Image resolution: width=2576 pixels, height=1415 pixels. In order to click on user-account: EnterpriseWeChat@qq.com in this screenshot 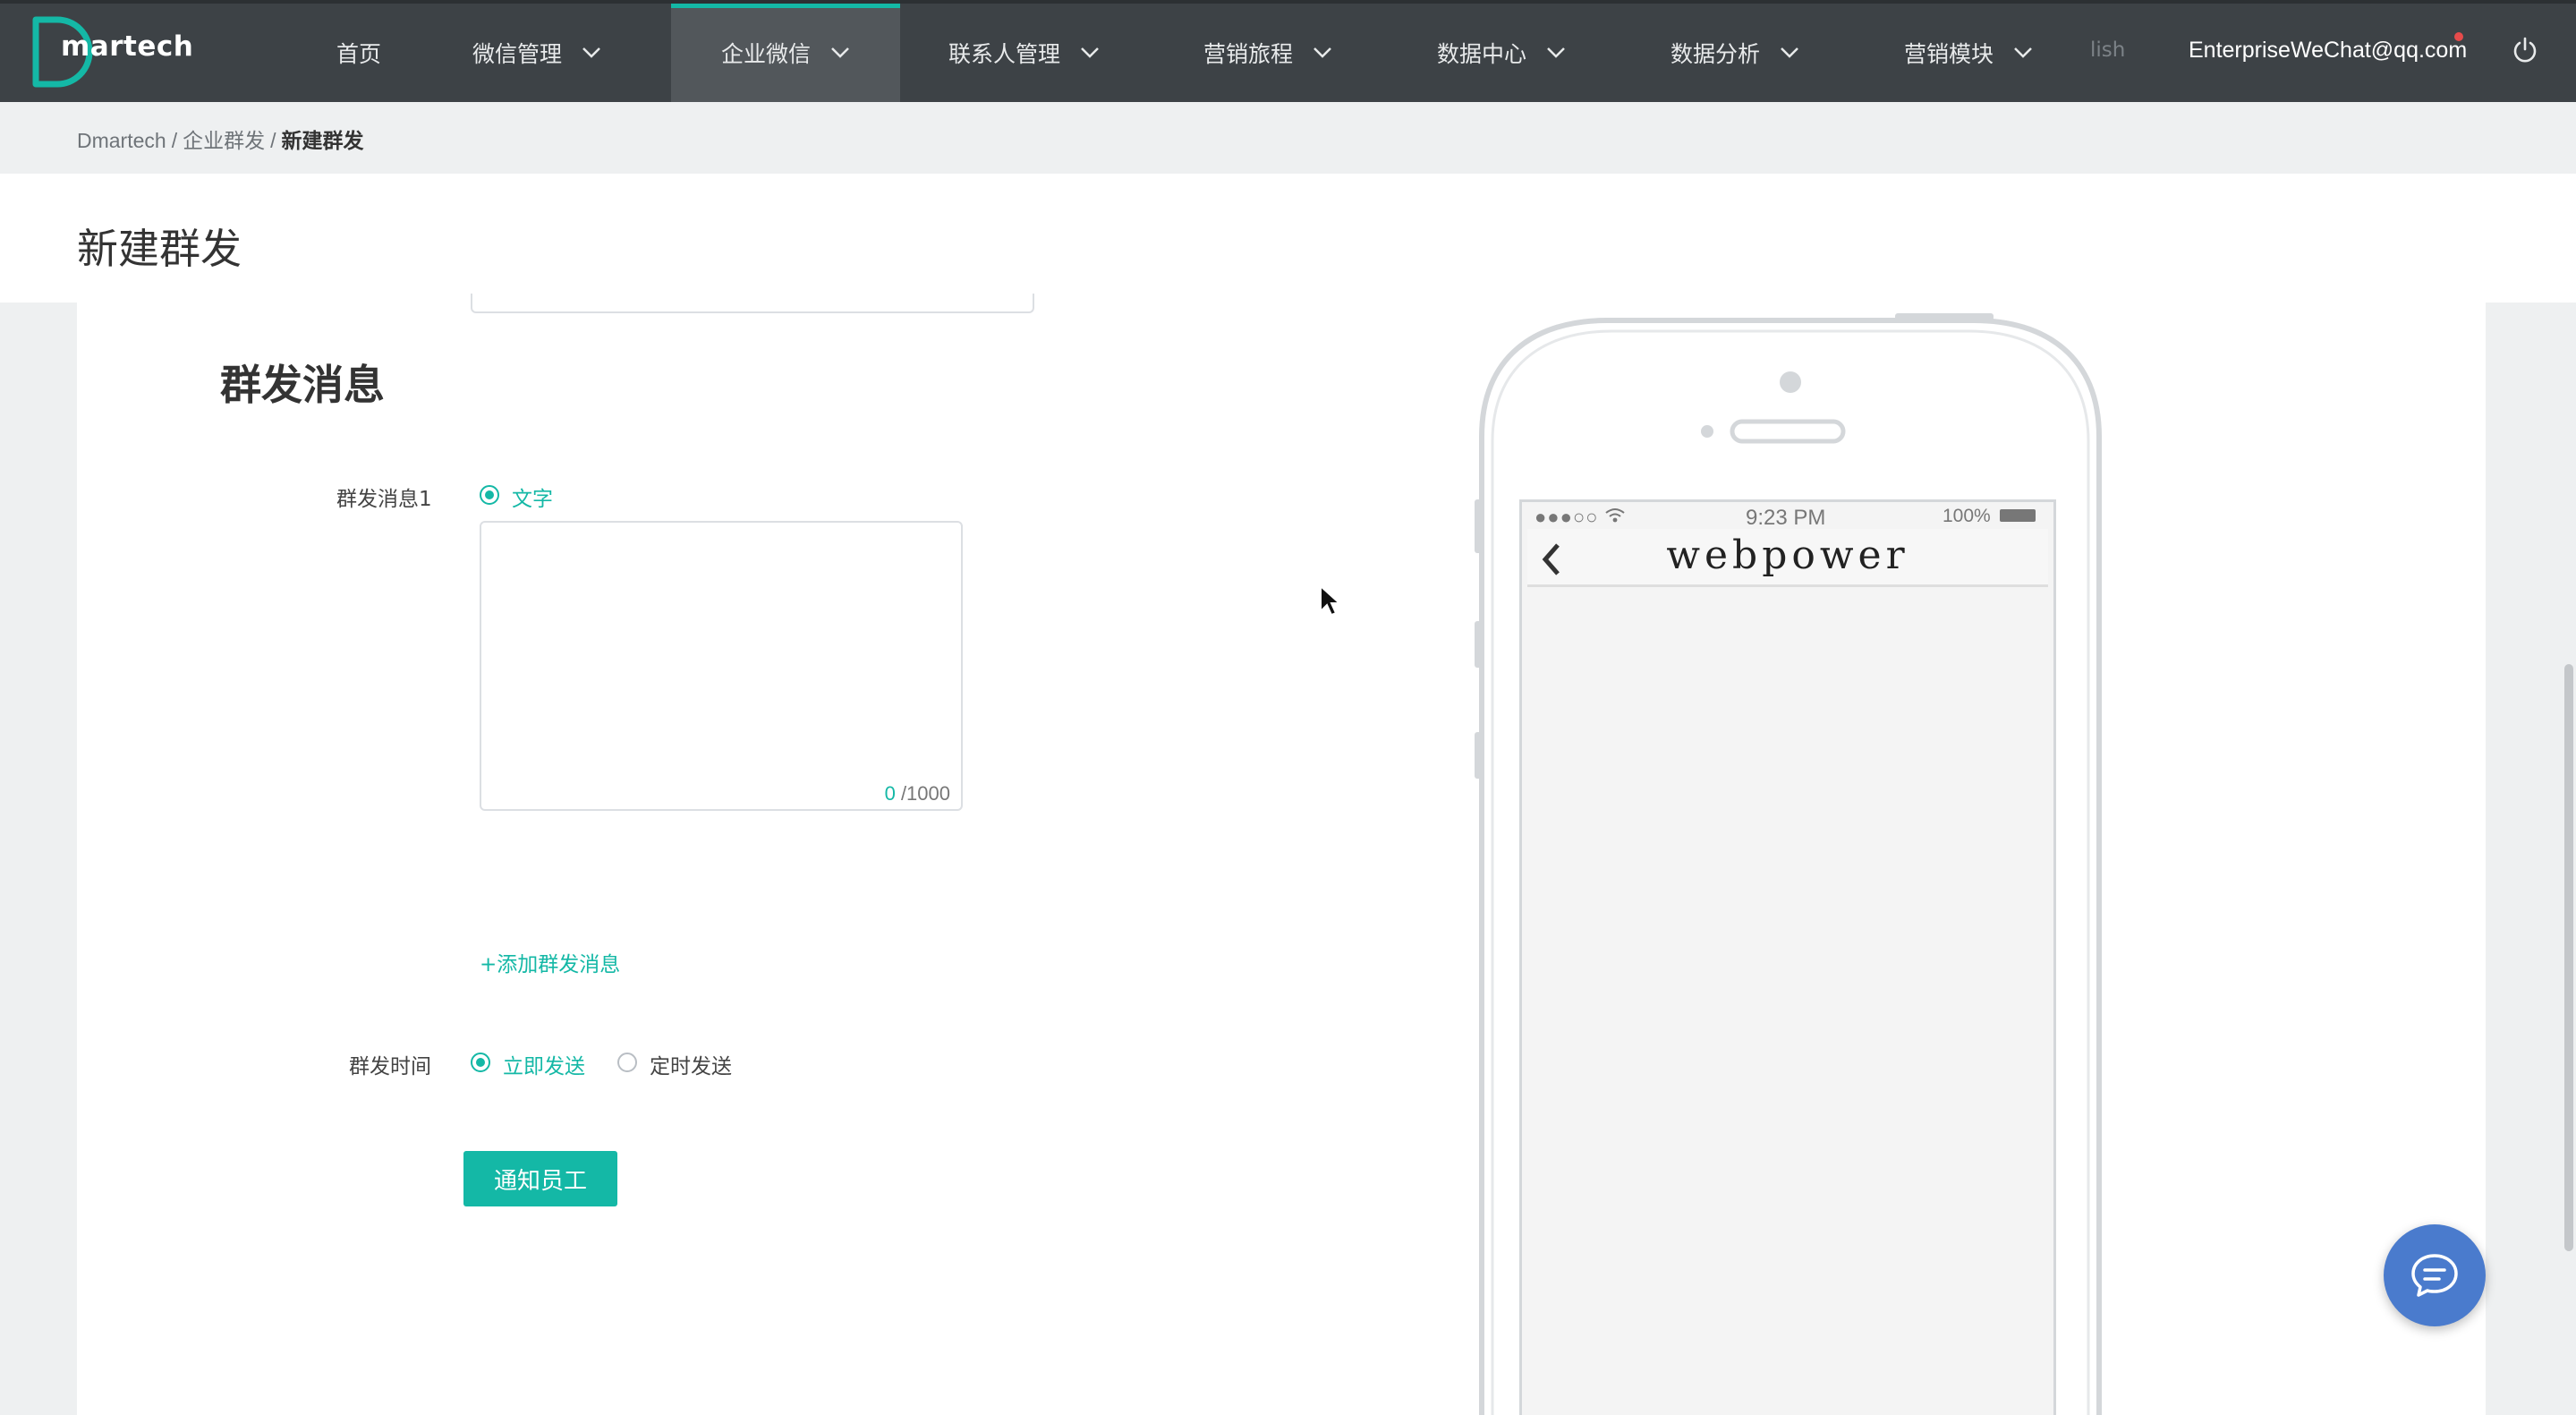, I will do `click(2328, 51)`.